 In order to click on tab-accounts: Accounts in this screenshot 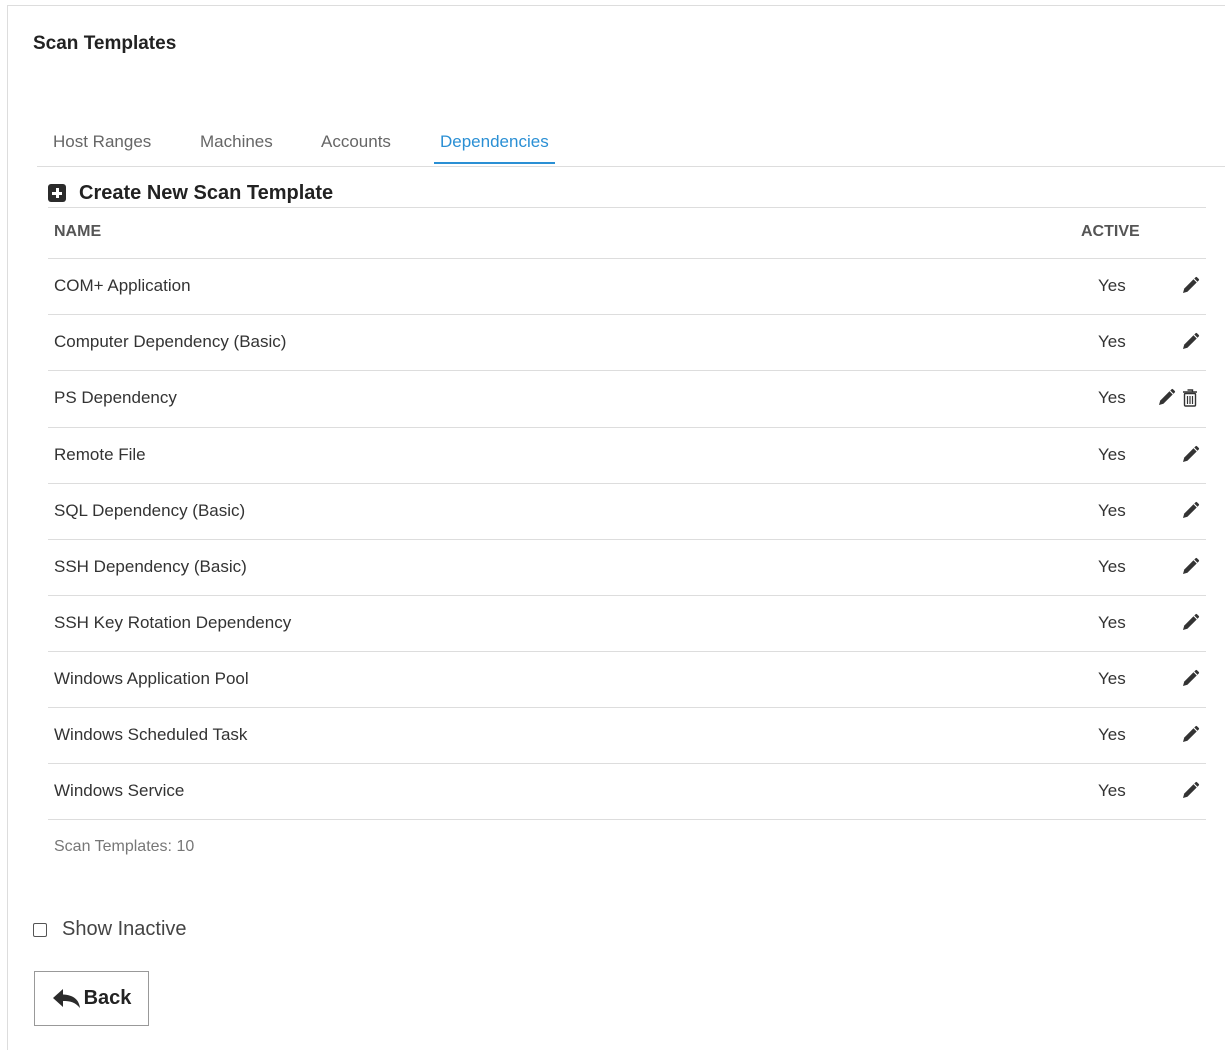, I will do `click(356, 147)`.